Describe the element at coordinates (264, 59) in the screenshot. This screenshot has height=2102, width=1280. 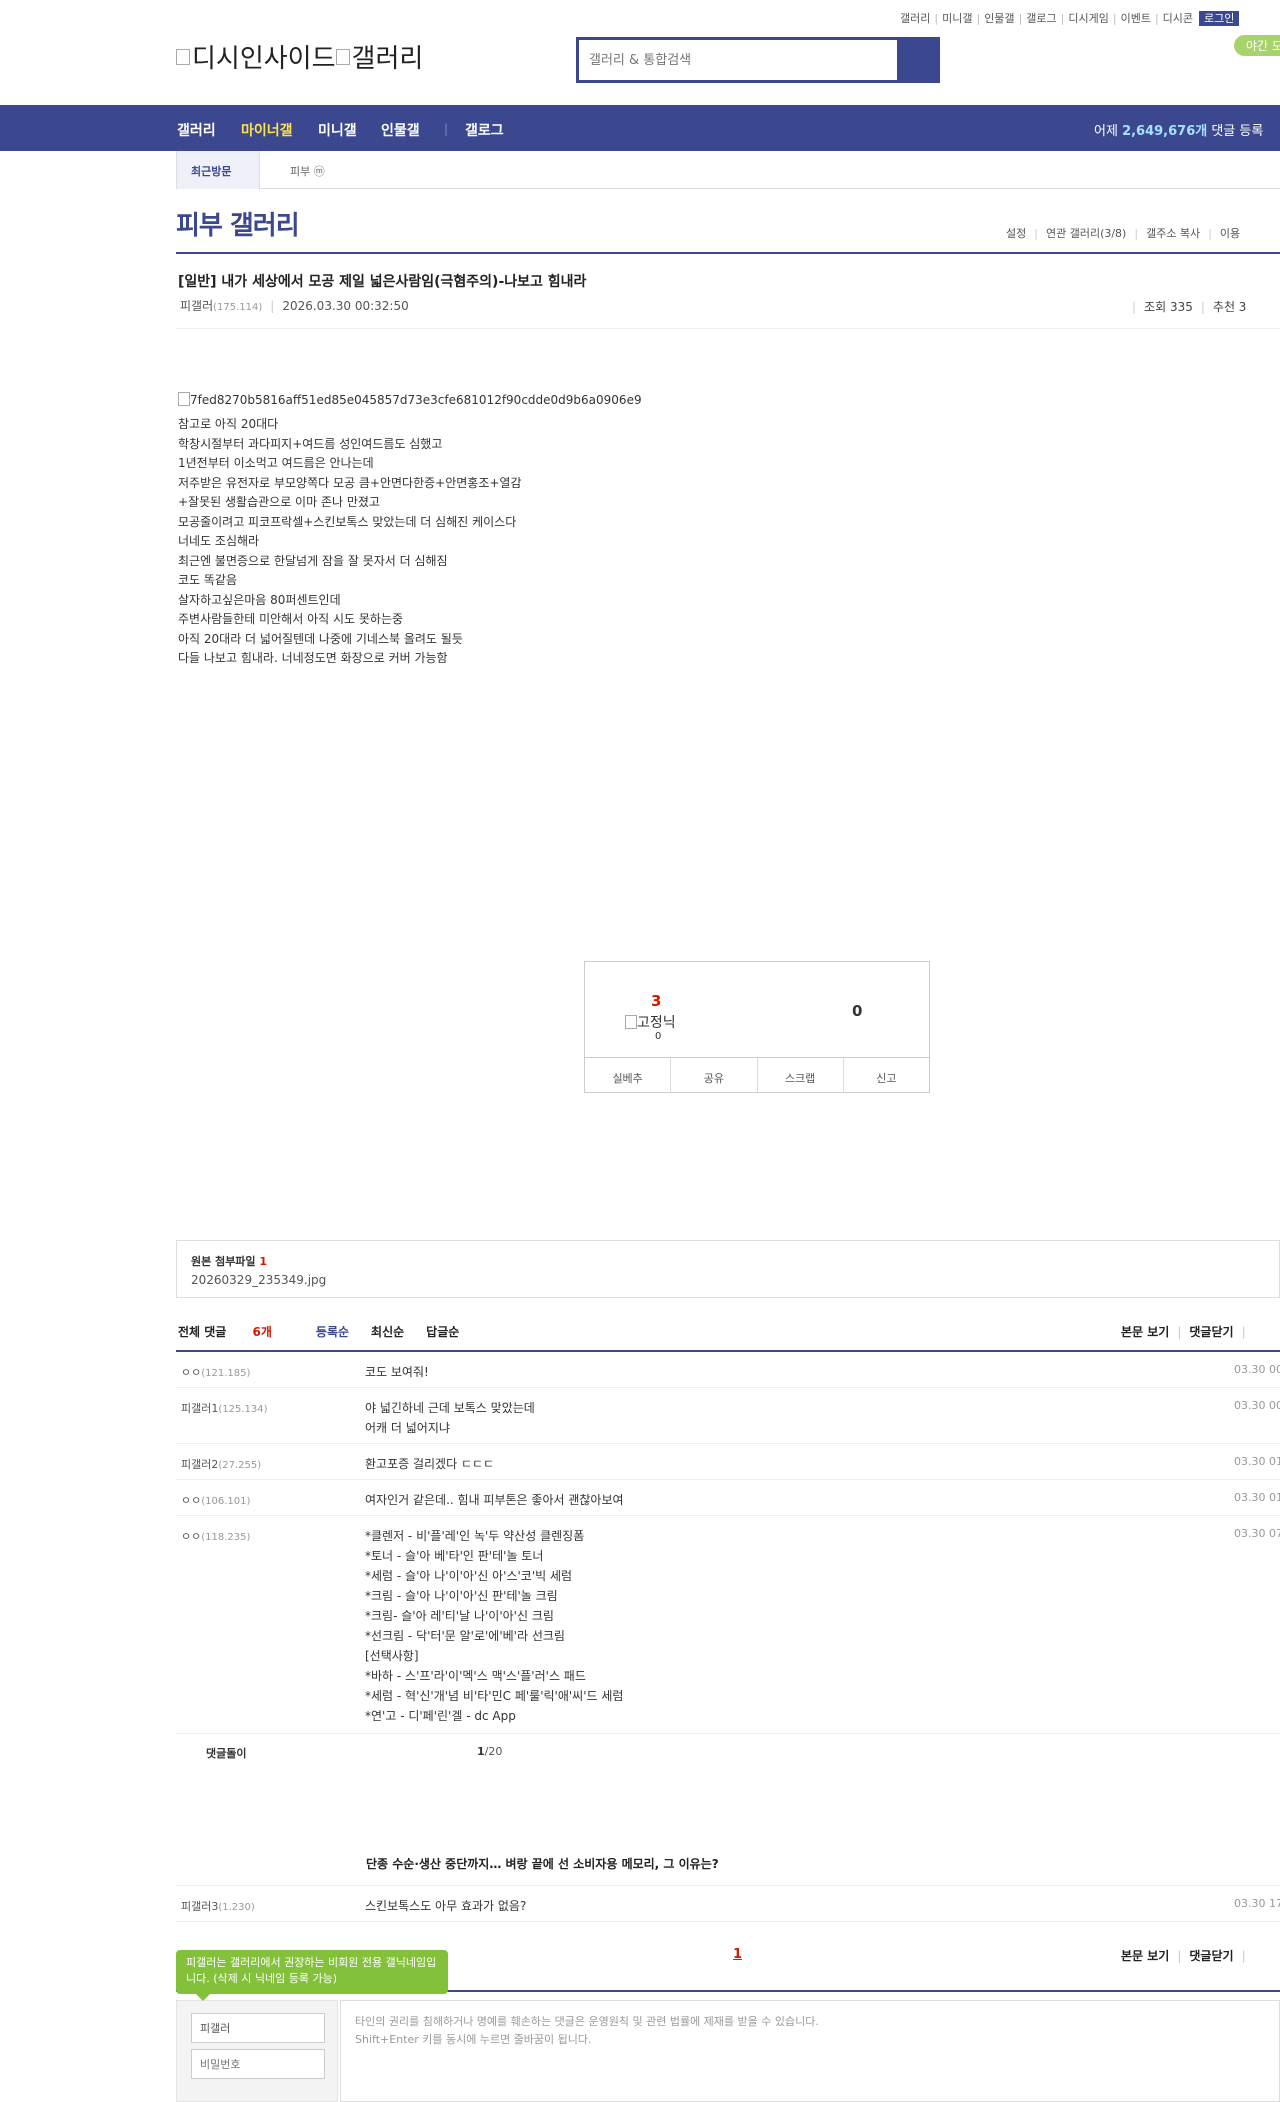
I see `logo-site: 디시인사이드` at that location.